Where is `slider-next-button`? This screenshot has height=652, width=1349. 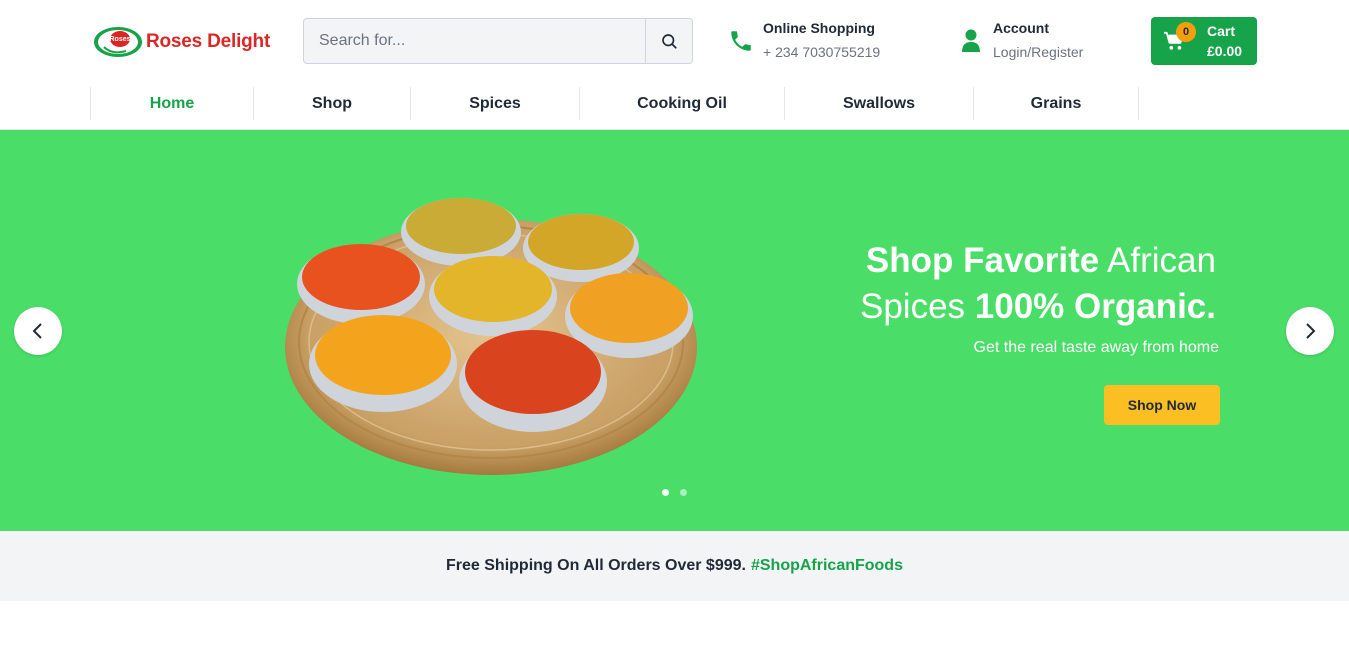
slider-next-button is located at coordinates (1310, 331).